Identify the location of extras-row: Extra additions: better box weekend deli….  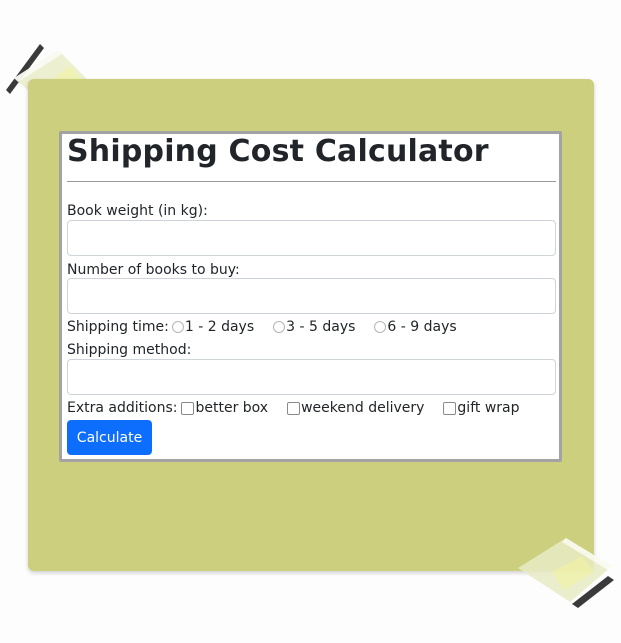
(303, 408).